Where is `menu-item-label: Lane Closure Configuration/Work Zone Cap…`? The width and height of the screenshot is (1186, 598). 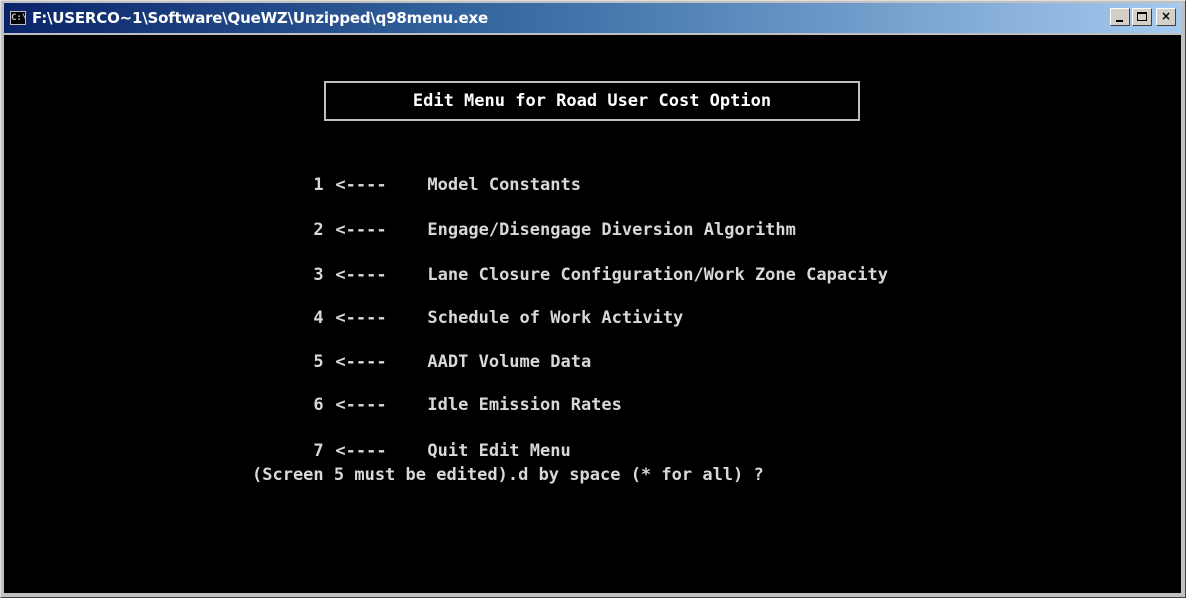
menu-item-label: Lane Closure Configuration/Work Zone Cap… is located at coordinates (657, 275).